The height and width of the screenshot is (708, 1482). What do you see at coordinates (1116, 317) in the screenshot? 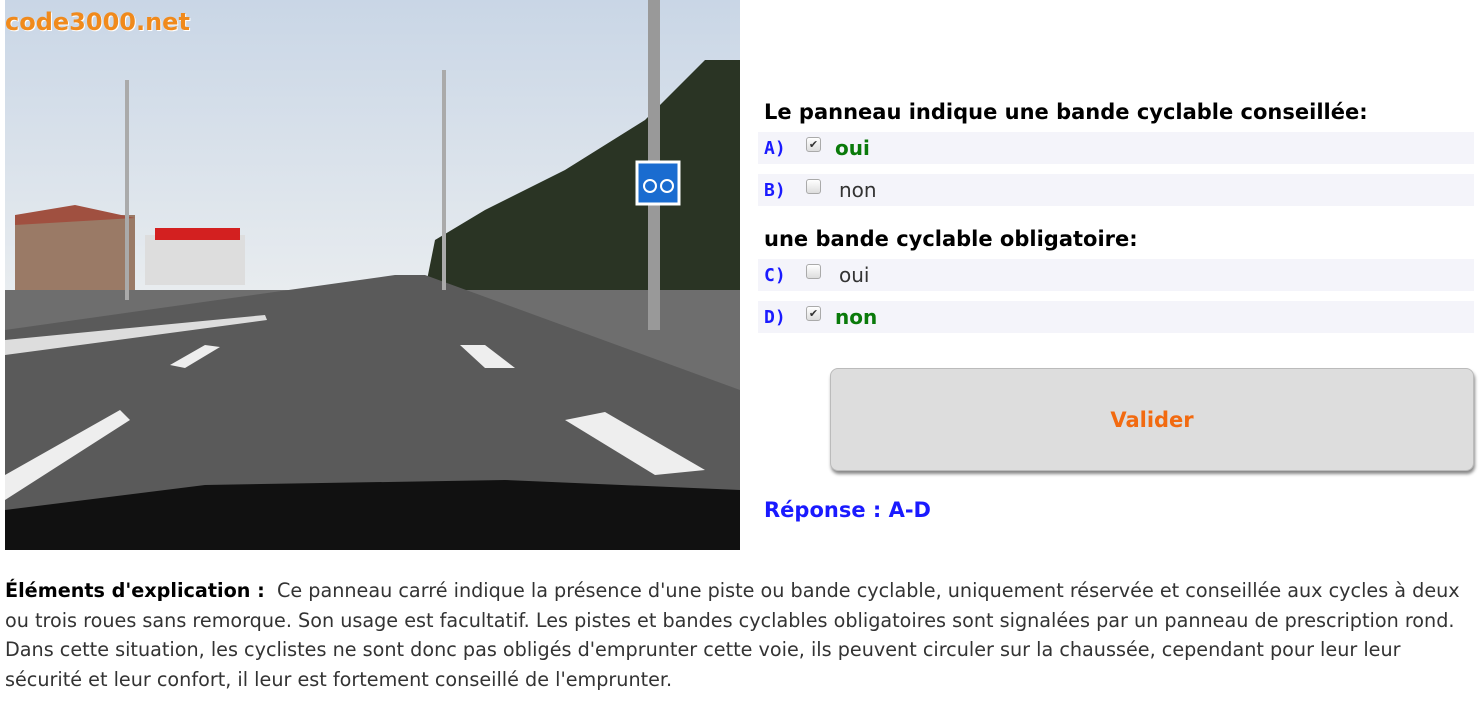
I see `option-d: D) ✔ non` at bounding box center [1116, 317].